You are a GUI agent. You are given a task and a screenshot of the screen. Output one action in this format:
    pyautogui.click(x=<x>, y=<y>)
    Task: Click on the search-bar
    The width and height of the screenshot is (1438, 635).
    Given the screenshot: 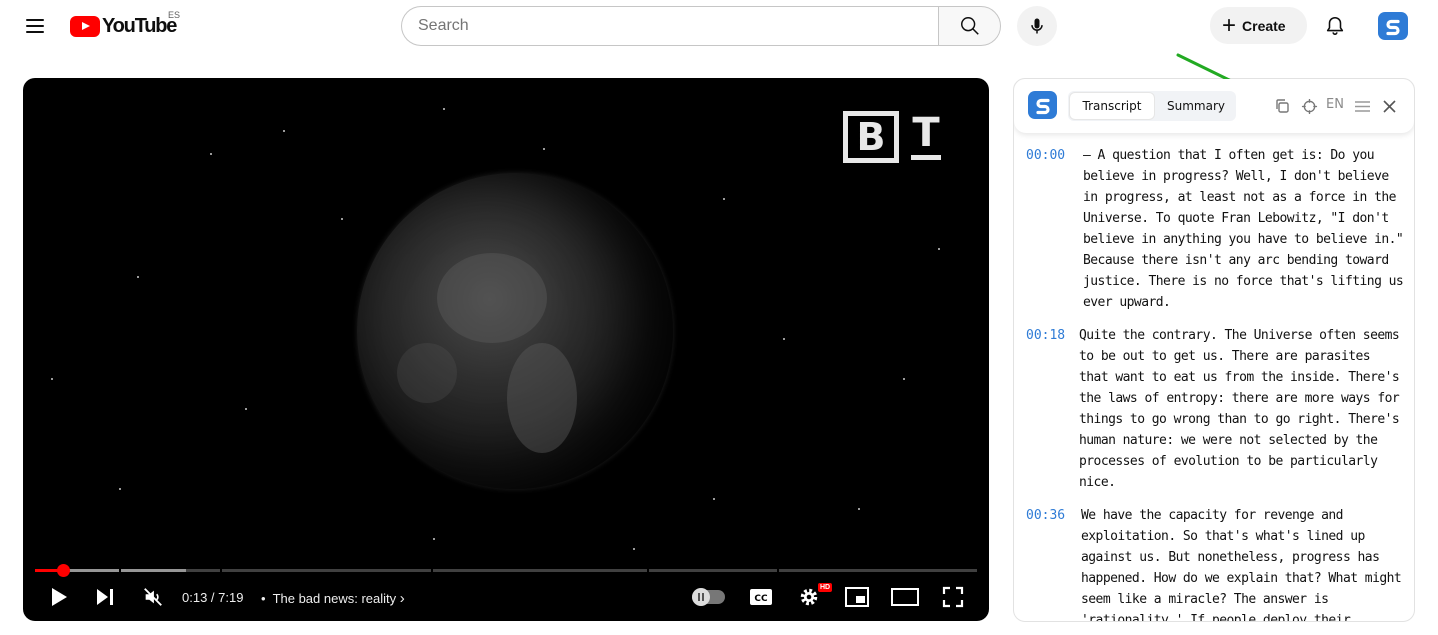 What is the action you would take?
    pyautogui.click(x=701, y=26)
    